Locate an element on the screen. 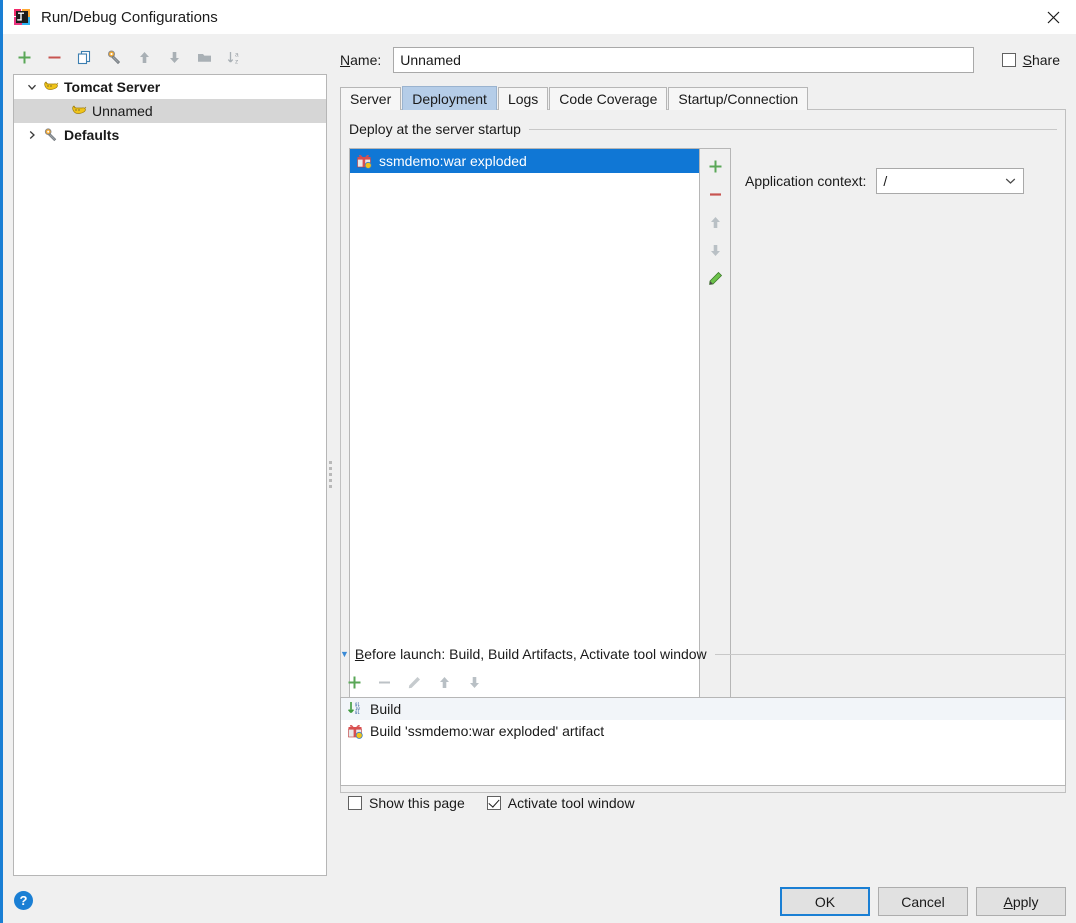 This screenshot has height=923, width=1076. activate-tool-window-checkbox: Activate tool window is located at coordinates (560, 803).